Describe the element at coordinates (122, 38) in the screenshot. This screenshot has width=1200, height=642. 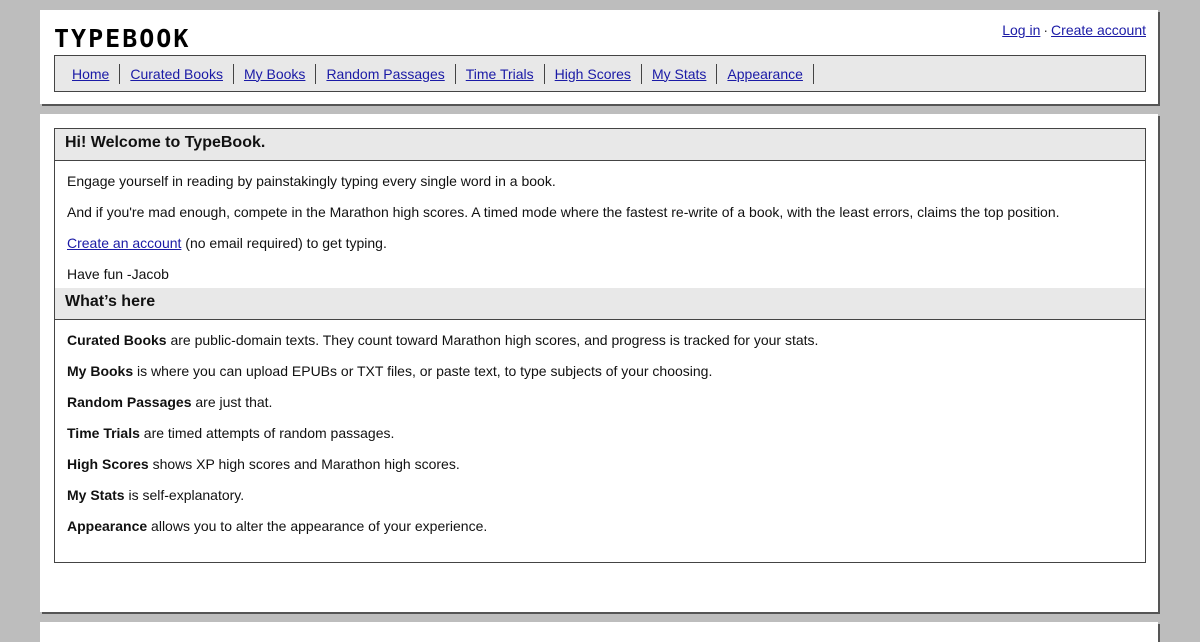
I see `site-logo: TYPEBOOK` at that location.